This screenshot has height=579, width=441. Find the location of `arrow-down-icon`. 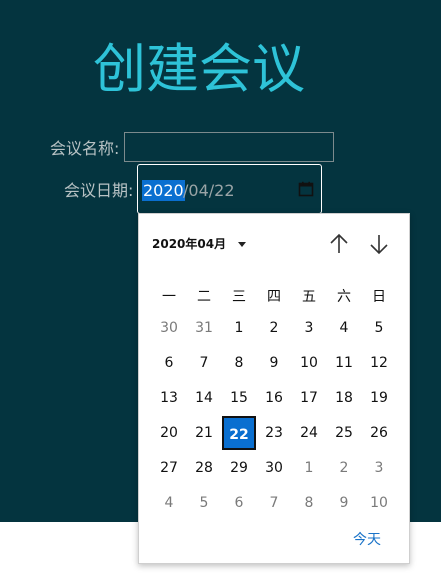

arrow-down-icon is located at coordinates (379, 244).